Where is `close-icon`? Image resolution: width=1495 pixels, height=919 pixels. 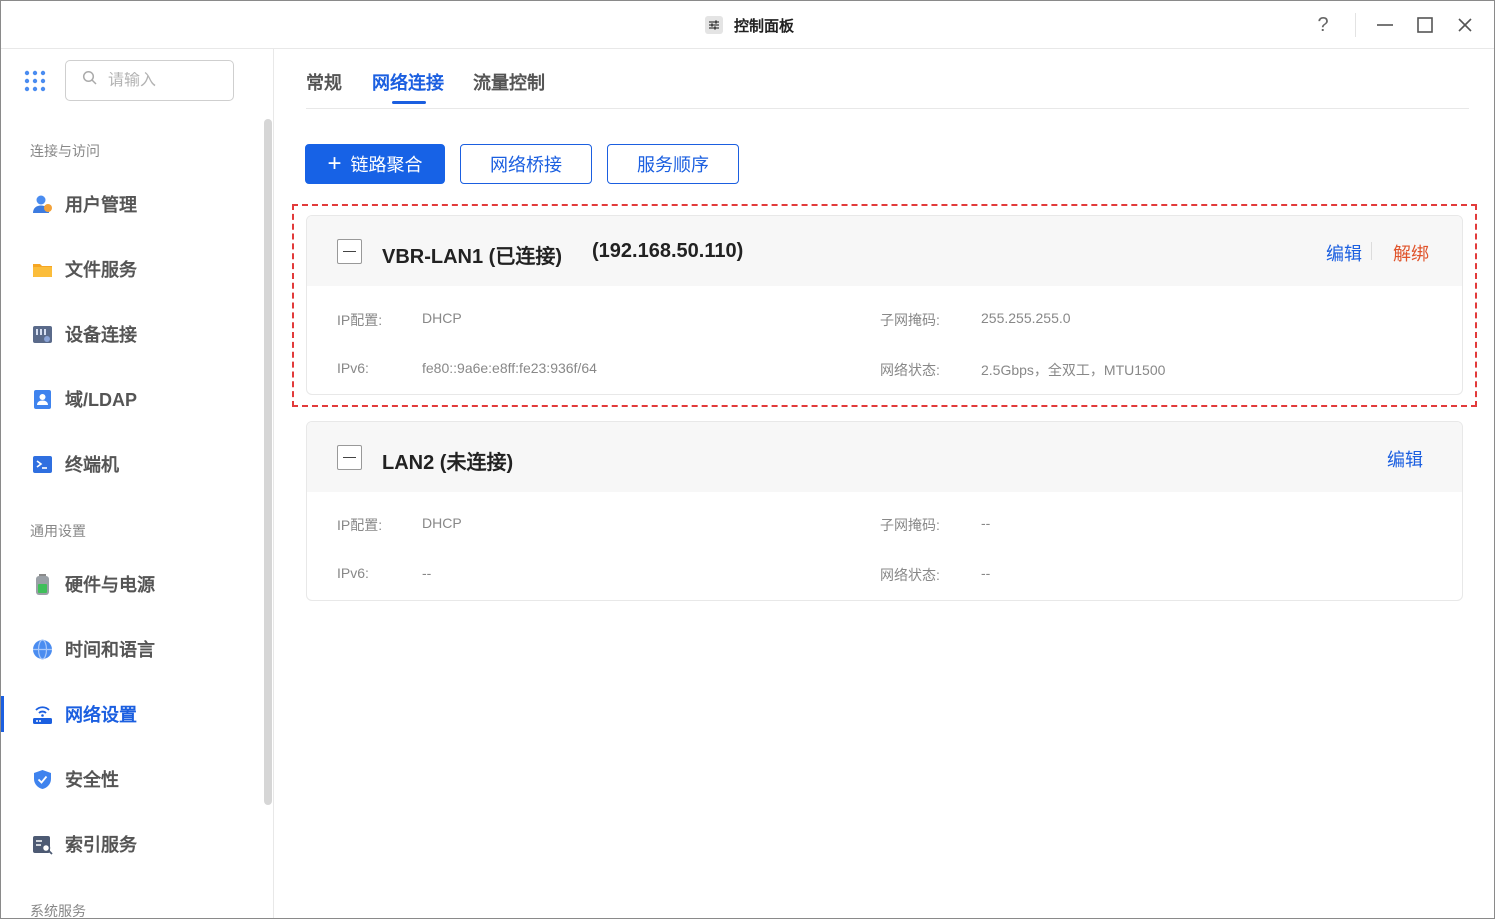 close-icon is located at coordinates (1465, 25).